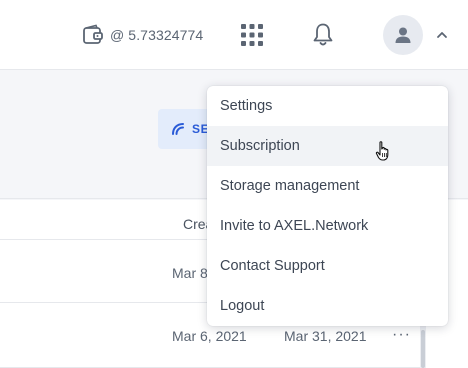 The width and height of the screenshot is (468, 368). I want to click on apps-button, so click(252, 35).